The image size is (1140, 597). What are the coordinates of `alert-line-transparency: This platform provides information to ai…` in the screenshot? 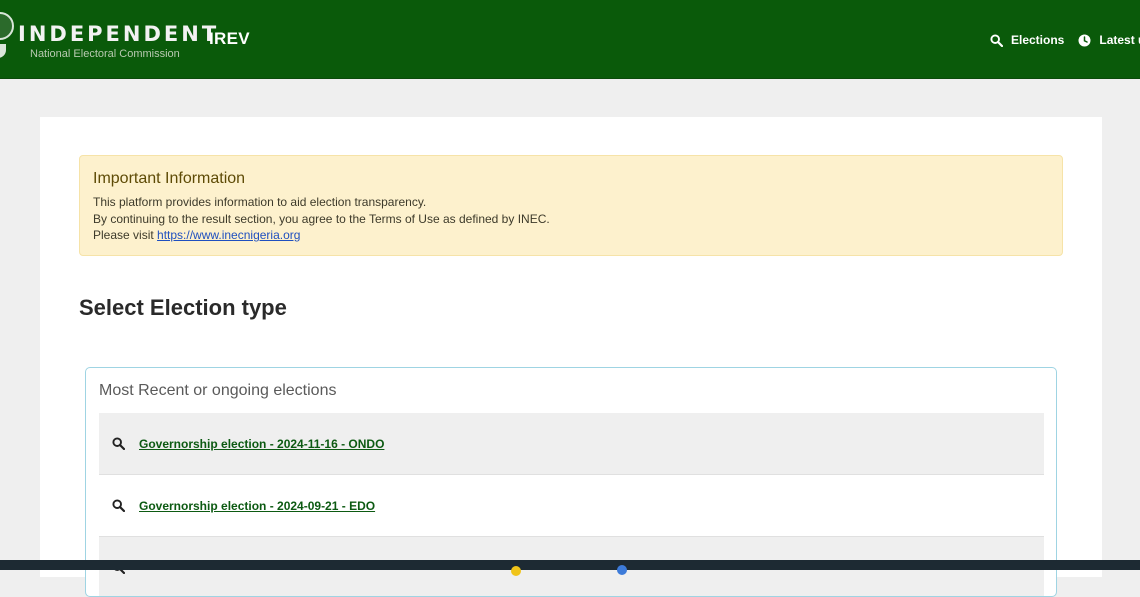 It's located at (260, 202).